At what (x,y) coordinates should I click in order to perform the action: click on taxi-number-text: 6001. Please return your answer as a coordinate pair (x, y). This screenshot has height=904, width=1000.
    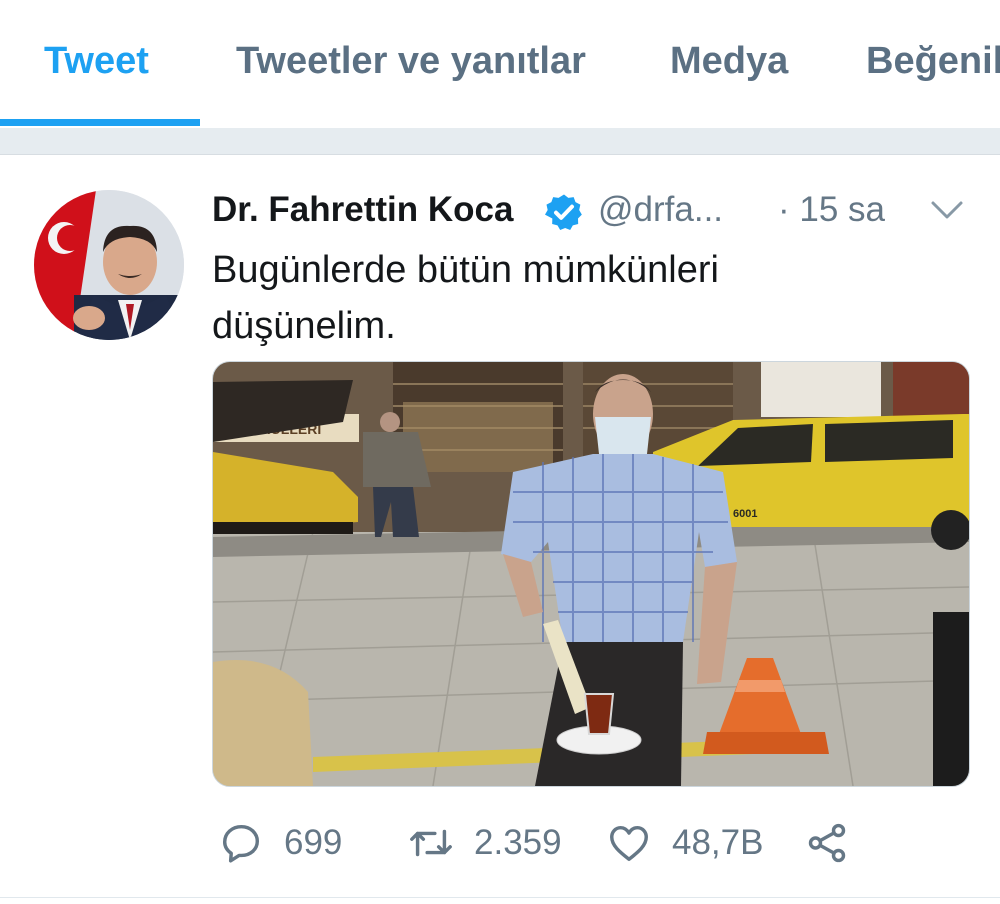
    Looking at the image, I should click on (745, 514).